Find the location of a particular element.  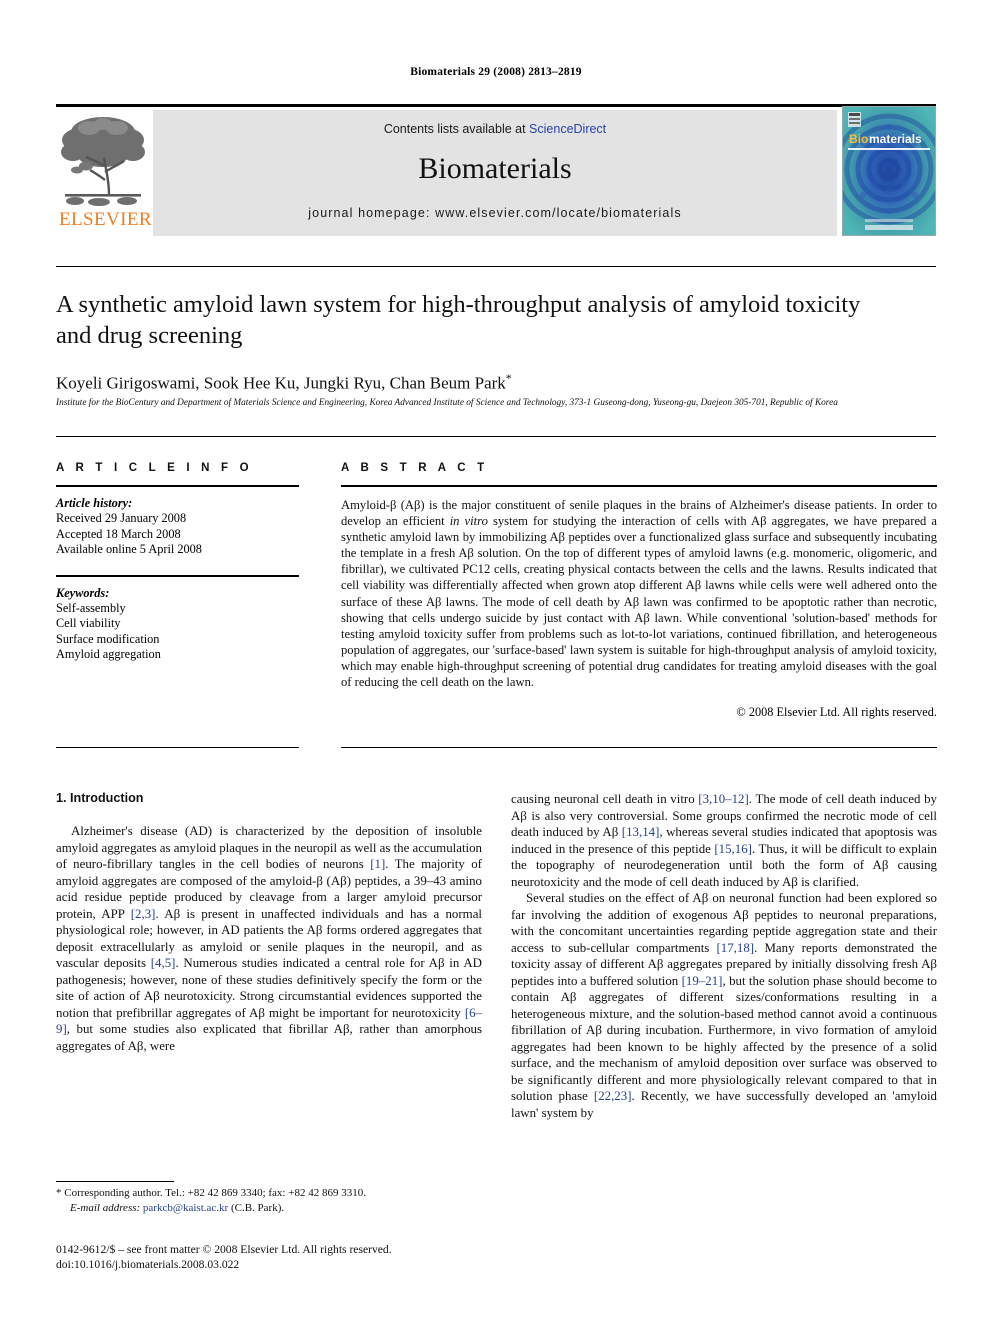

history-item: Available online 5 April 2008 is located at coordinates (129, 549).